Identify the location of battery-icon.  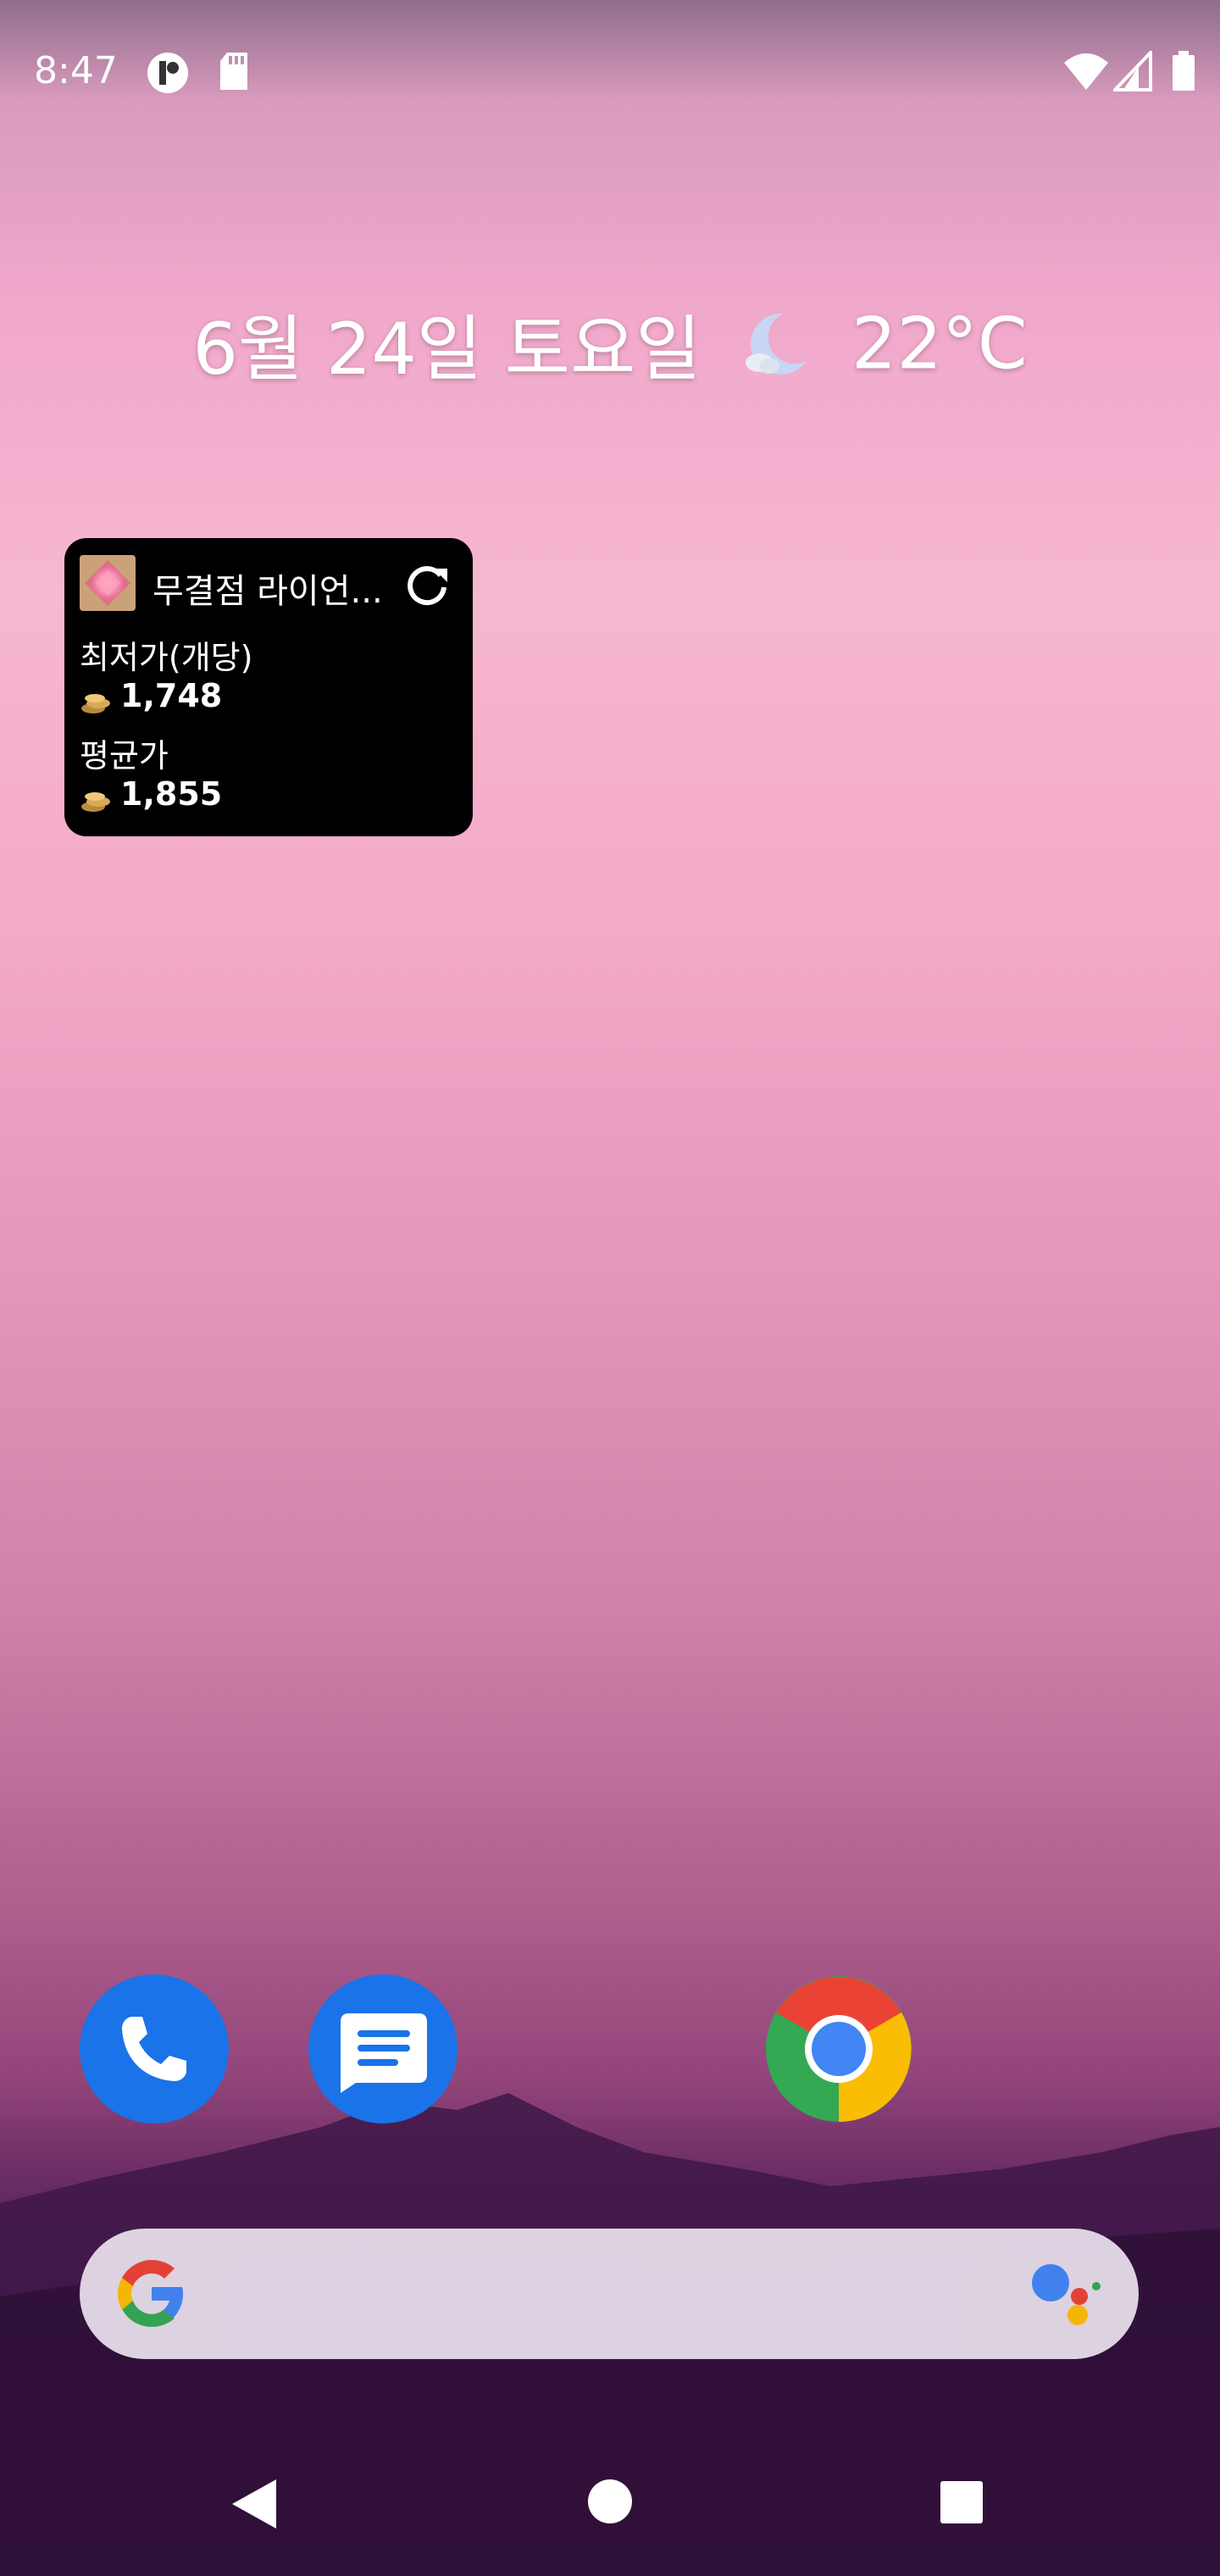
(1183, 73).